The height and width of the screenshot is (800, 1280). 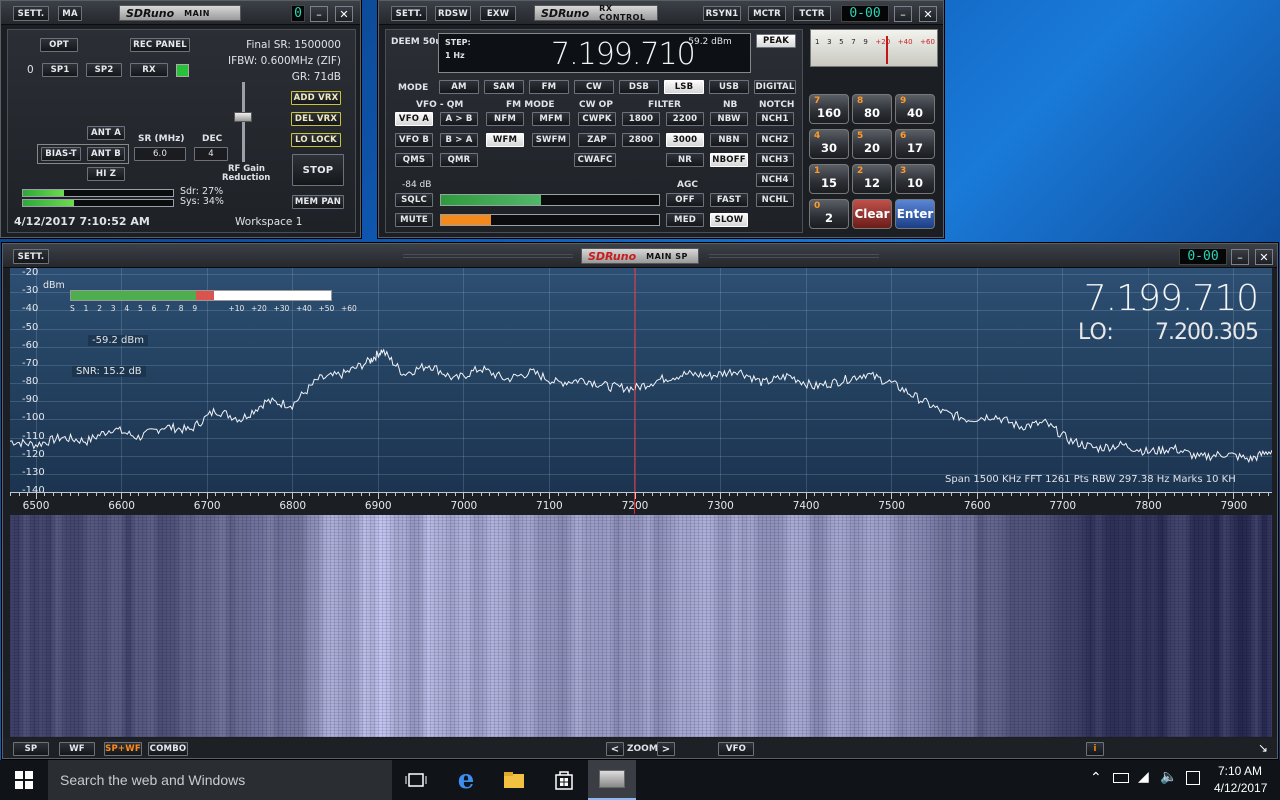 What do you see at coordinates (24, 780) in the screenshot?
I see `windows-start-icon` at bounding box center [24, 780].